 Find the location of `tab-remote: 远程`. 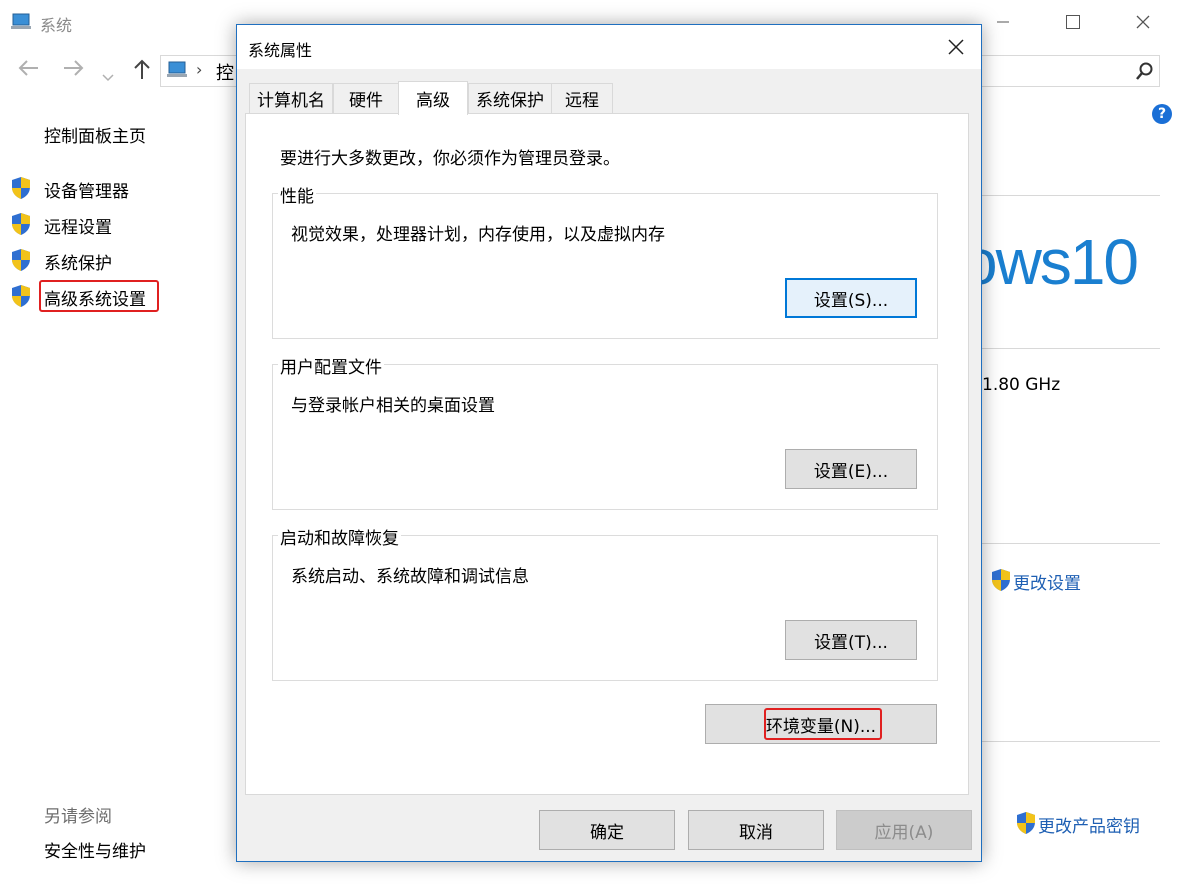

tab-remote: 远程 is located at coordinates (582, 98).